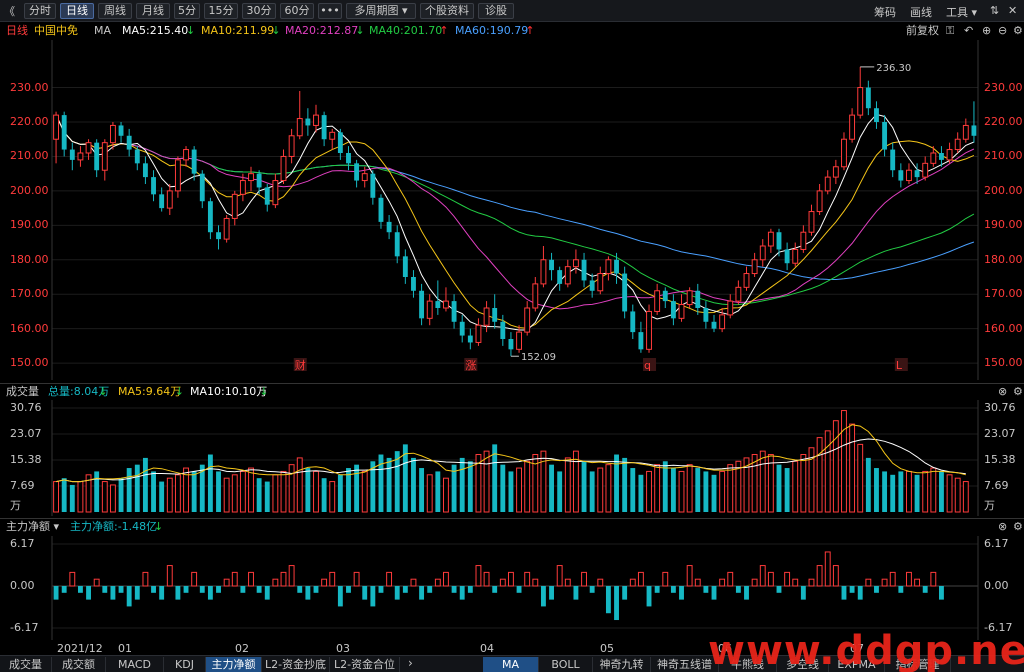 This screenshot has height=672, width=1024. I want to click on period-button-10: 个股资料, so click(447, 11).